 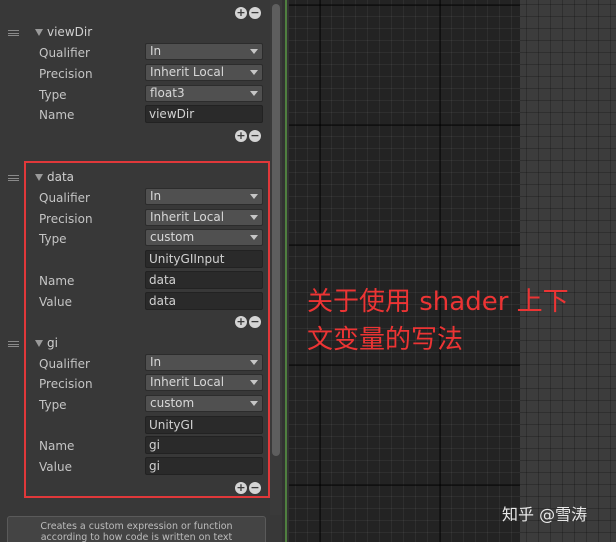 What do you see at coordinates (248, 13) in the screenshot?
I see `top-add-remove: + −` at bounding box center [248, 13].